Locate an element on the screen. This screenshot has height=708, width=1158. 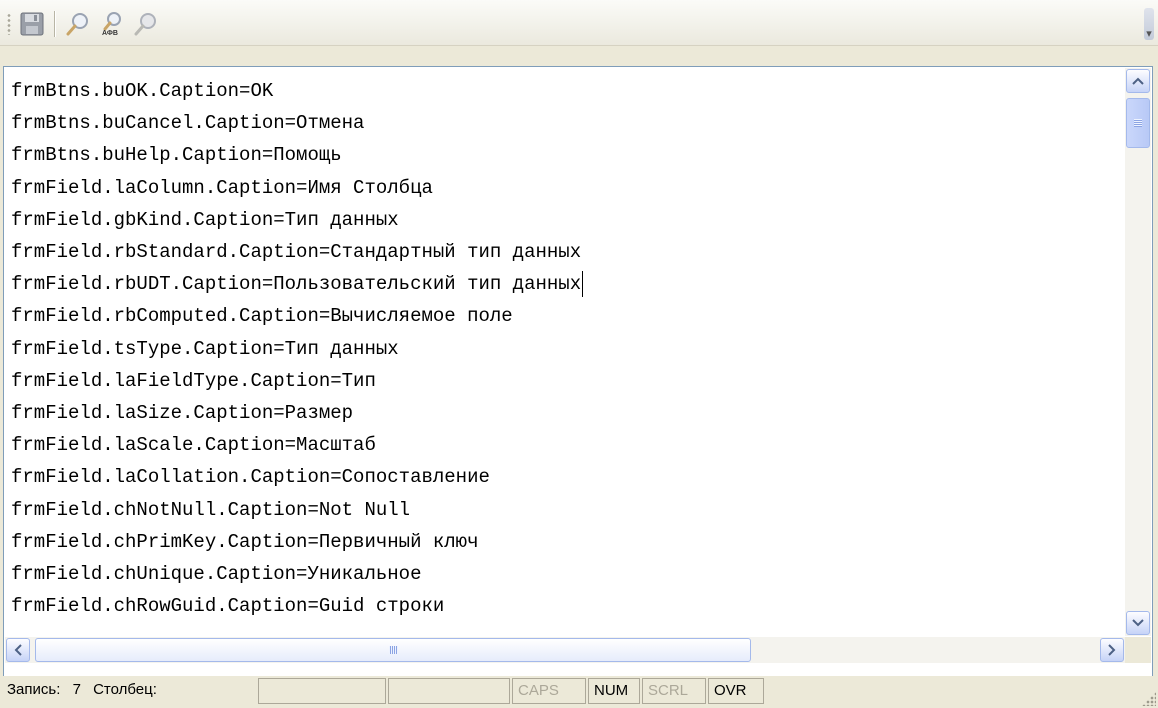
save-icon is located at coordinates (32, 24).